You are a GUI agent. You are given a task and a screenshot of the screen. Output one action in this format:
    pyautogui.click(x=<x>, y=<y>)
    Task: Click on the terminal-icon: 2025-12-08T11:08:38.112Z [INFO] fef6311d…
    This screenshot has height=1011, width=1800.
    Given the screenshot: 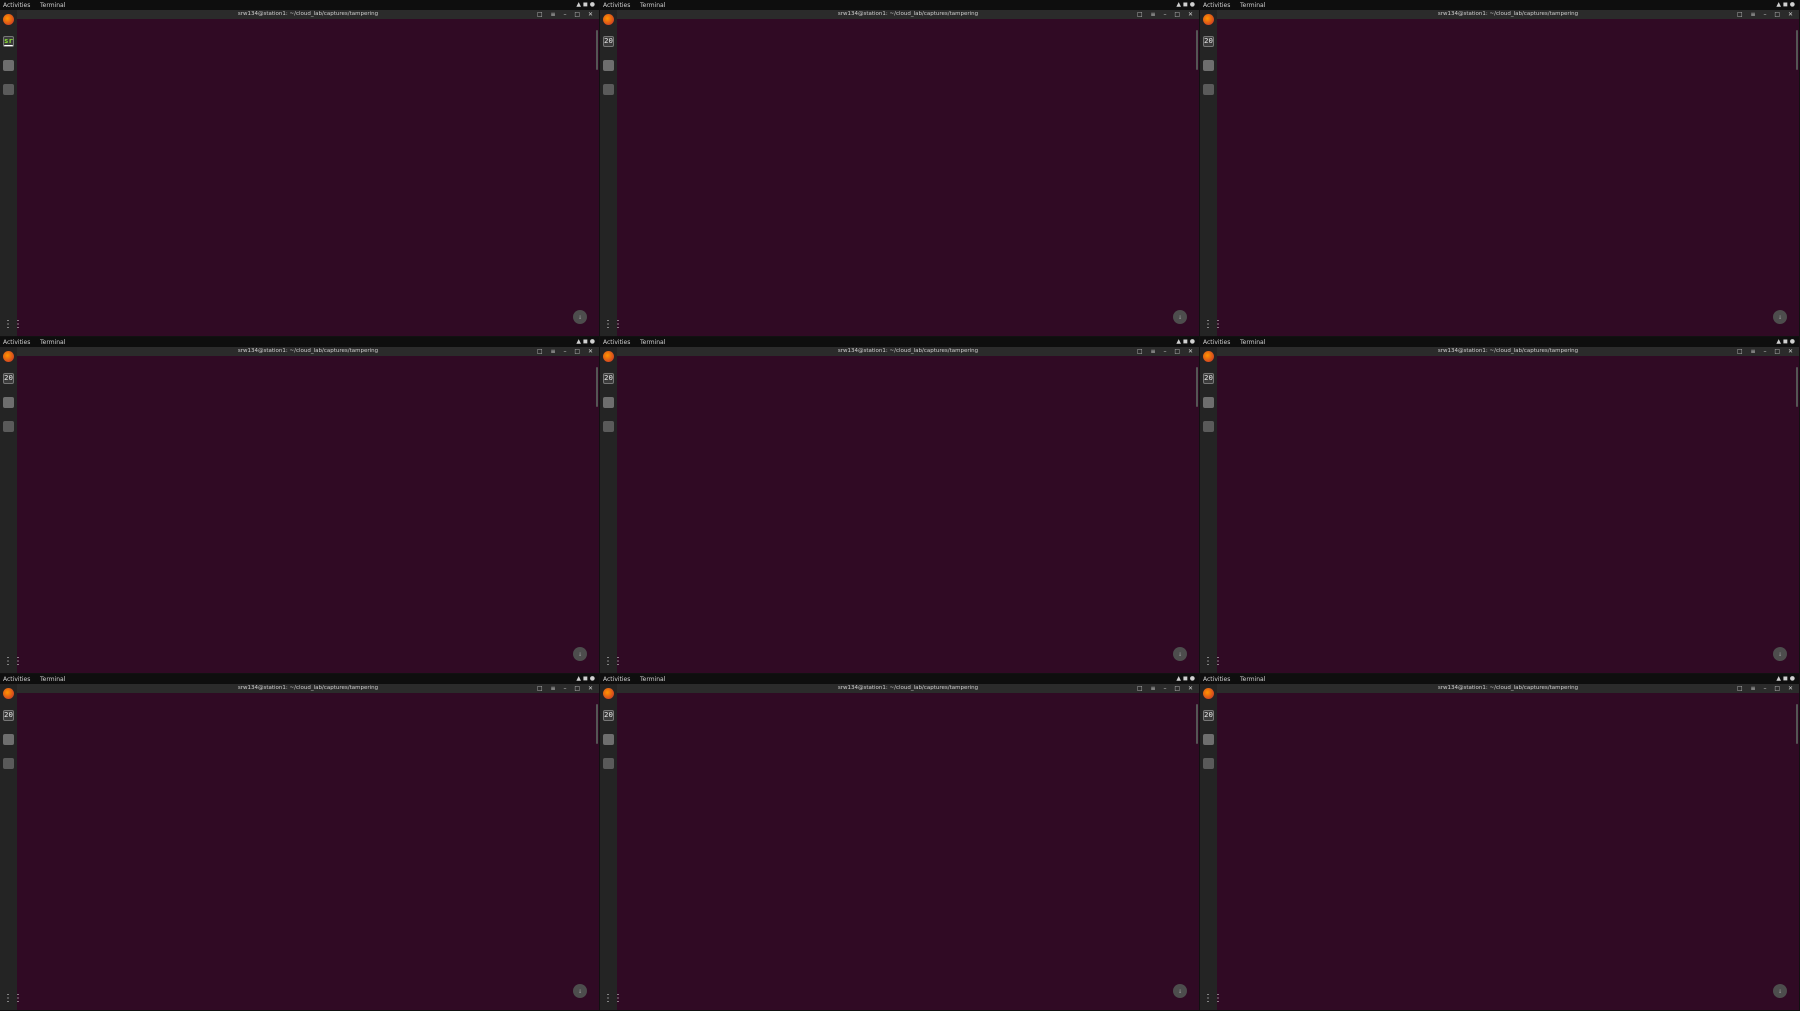 What is the action you would take?
    pyautogui.click(x=608, y=41)
    